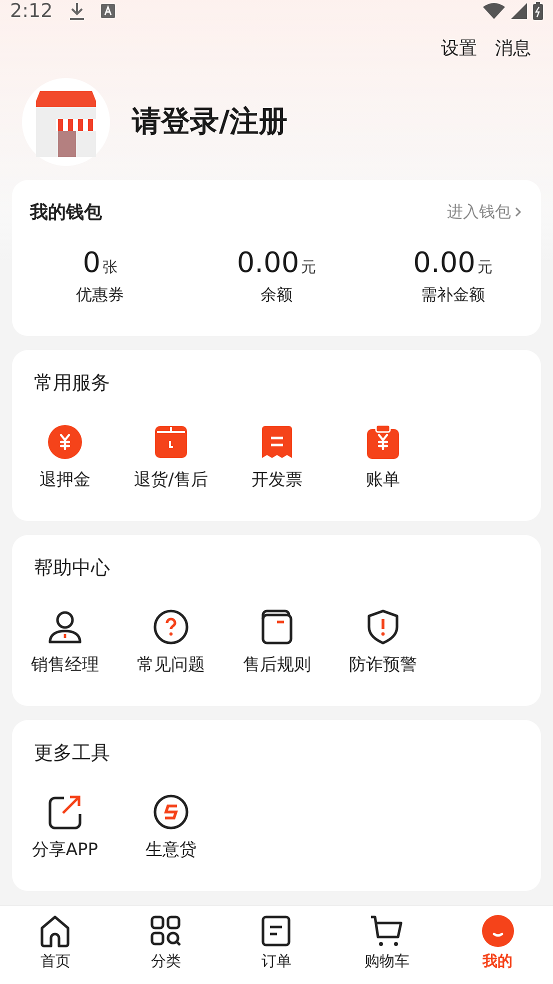 This screenshot has width=553, height=984. I want to click on service-item: 开发票, so click(277, 457).